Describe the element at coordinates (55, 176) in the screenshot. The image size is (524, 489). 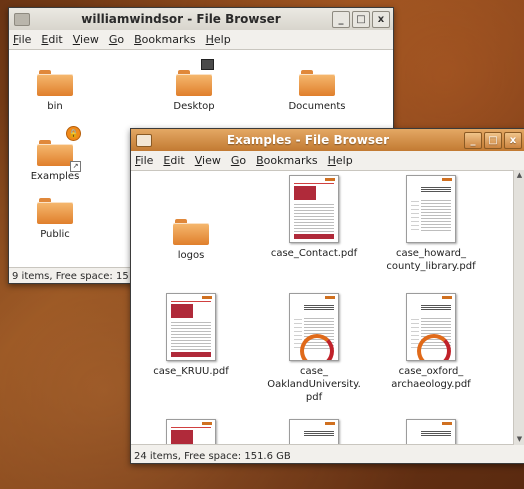
I see `file-label: Examples` at that location.